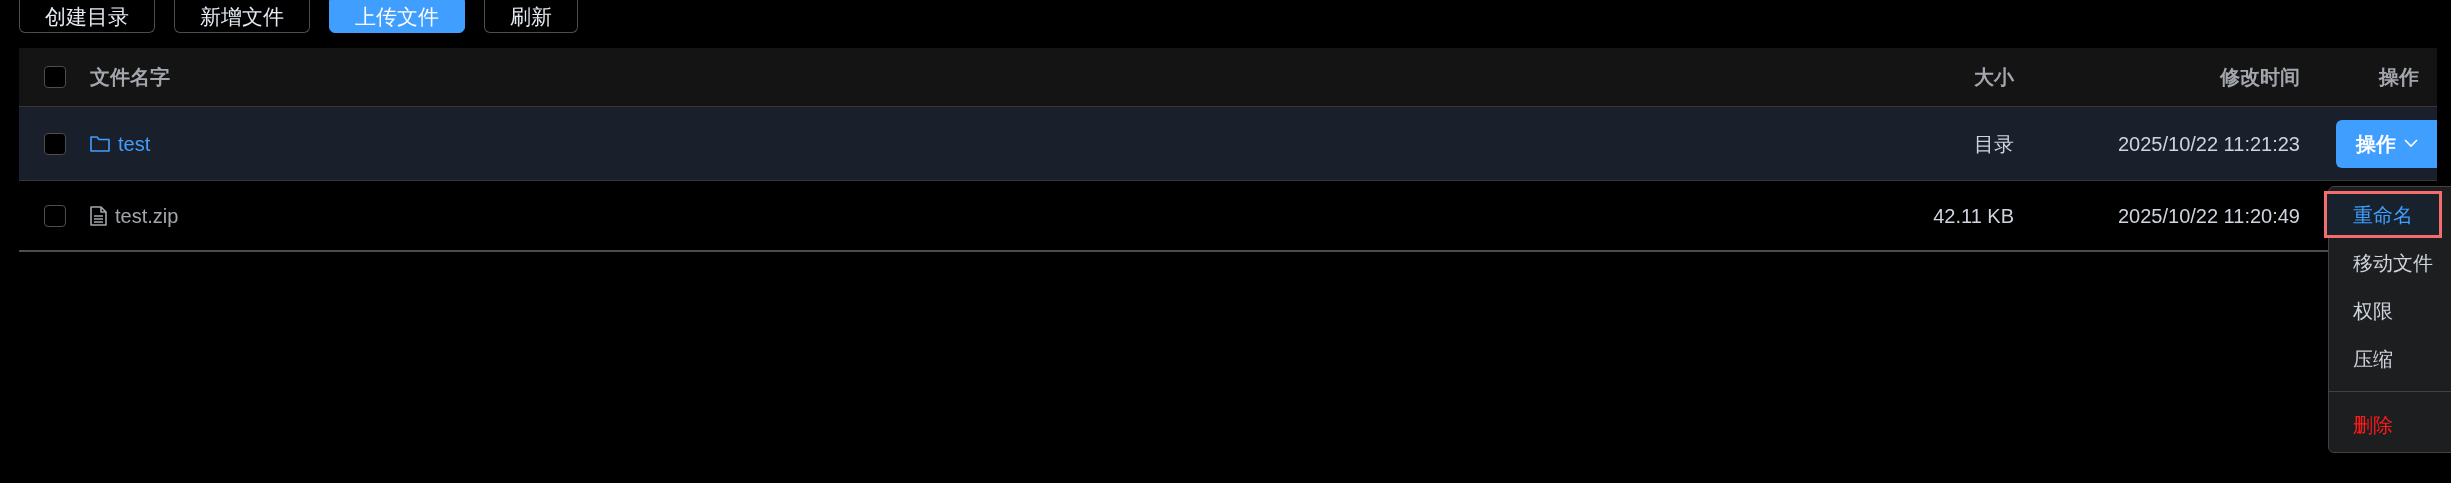 The width and height of the screenshot is (2451, 483). What do you see at coordinates (2208, 144) in the screenshot?
I see `table-cell-text: 2025/10/22 11:21:23` at bounding box center [2208, 144].